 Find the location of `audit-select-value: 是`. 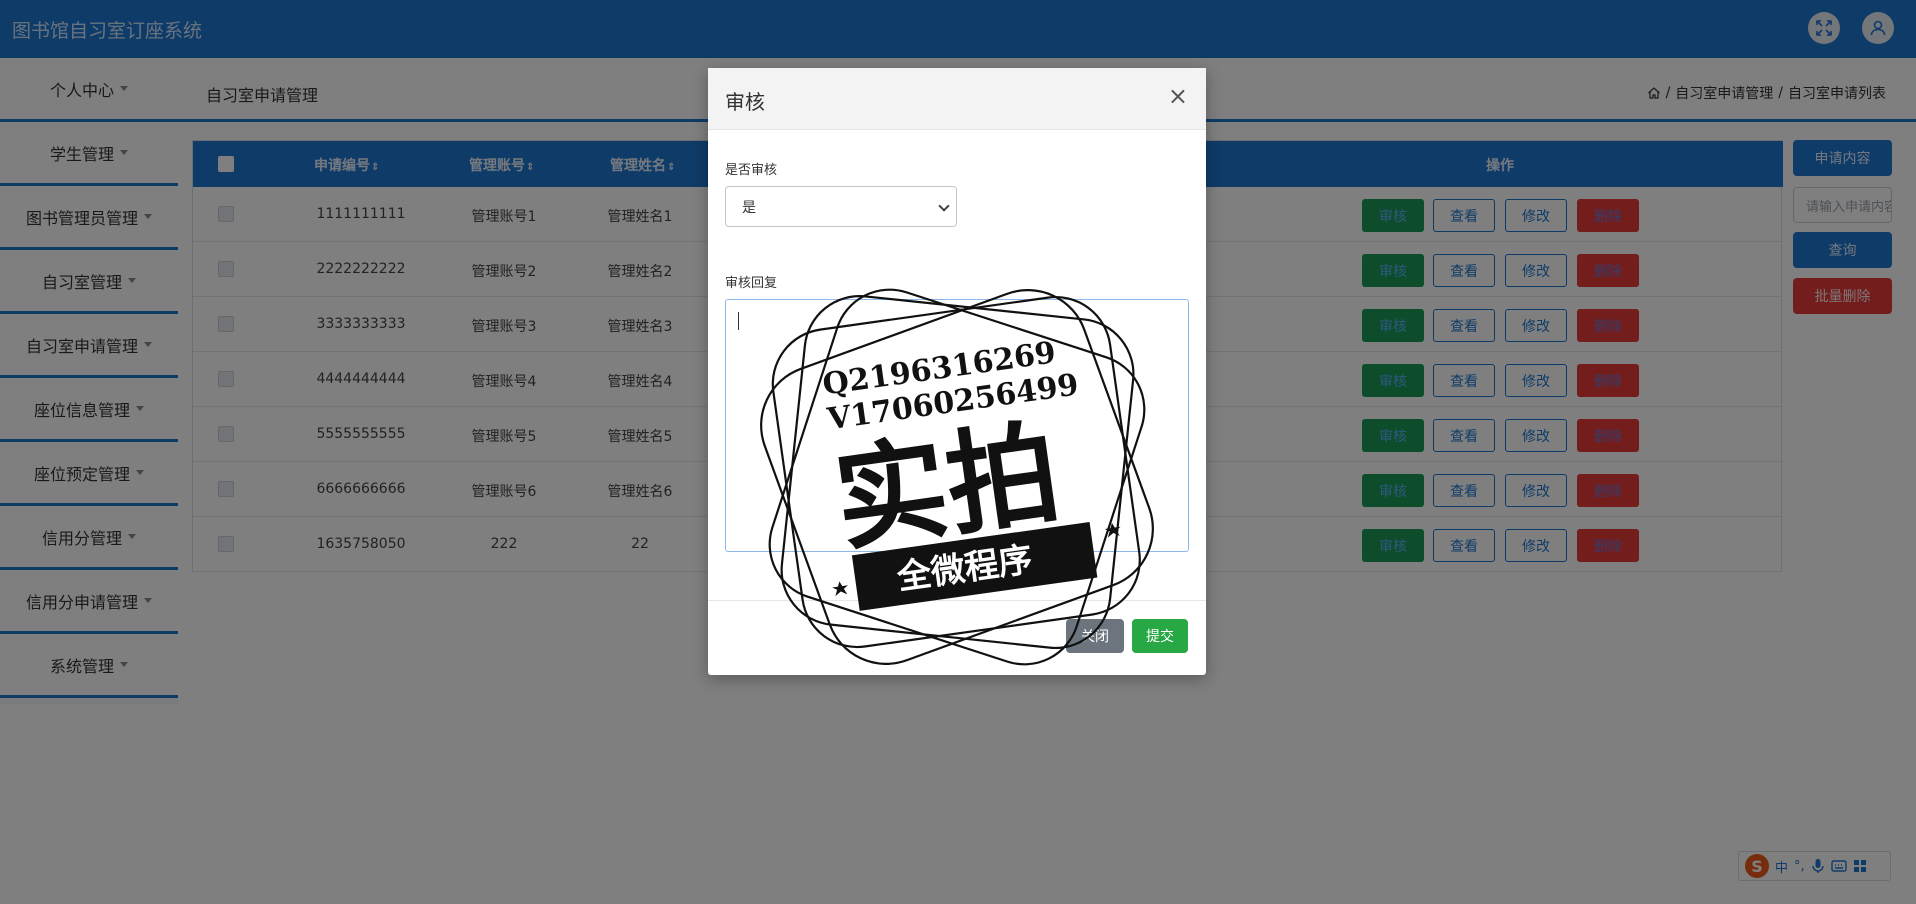

audit-select-value: 是 is located at coordinates (749, 207).